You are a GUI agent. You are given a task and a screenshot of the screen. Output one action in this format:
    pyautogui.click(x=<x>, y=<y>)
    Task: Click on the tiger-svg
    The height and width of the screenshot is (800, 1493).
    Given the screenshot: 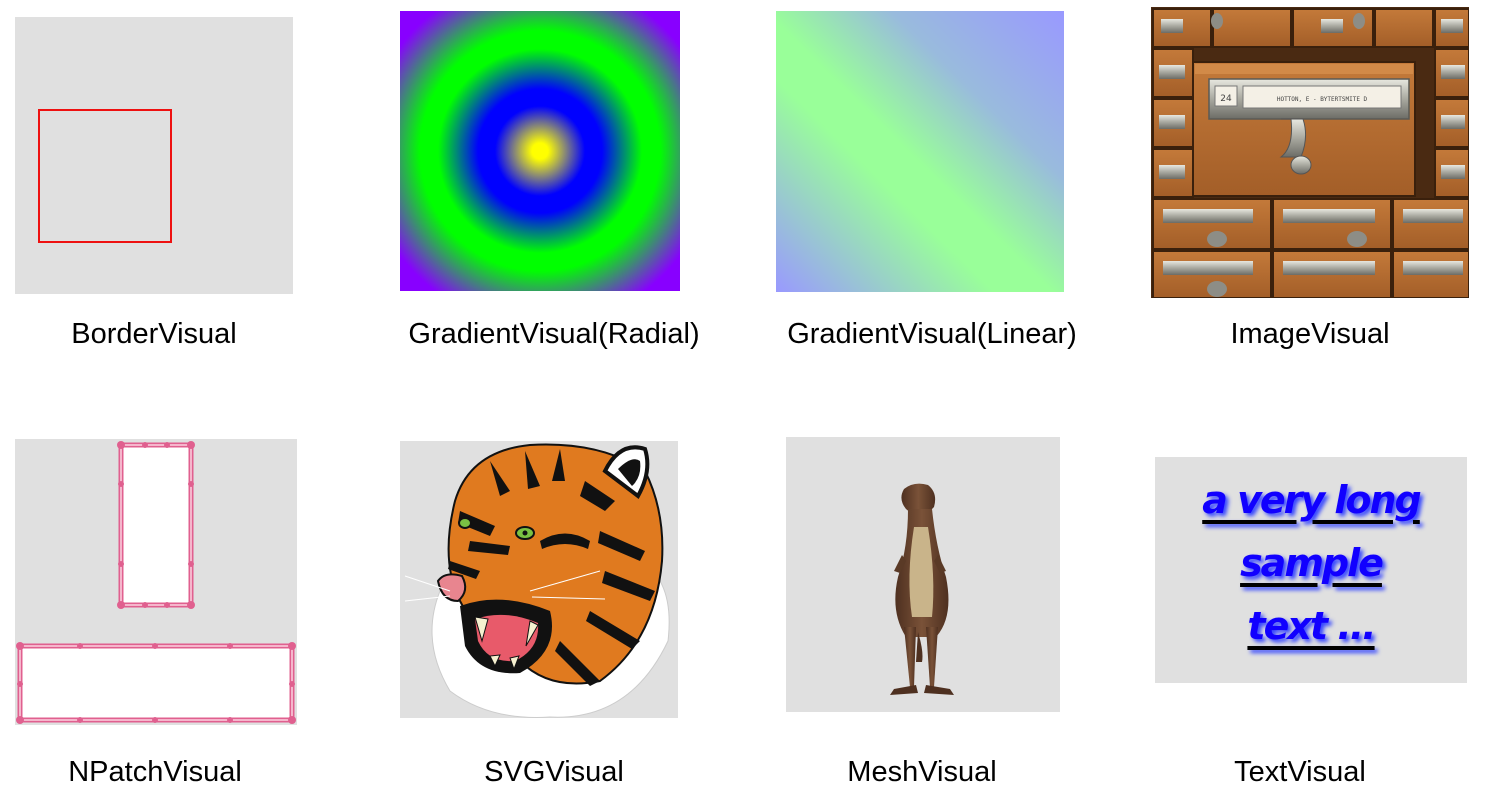 What is the action you would take?
    pyautogui.click(x=537, y=580)
    